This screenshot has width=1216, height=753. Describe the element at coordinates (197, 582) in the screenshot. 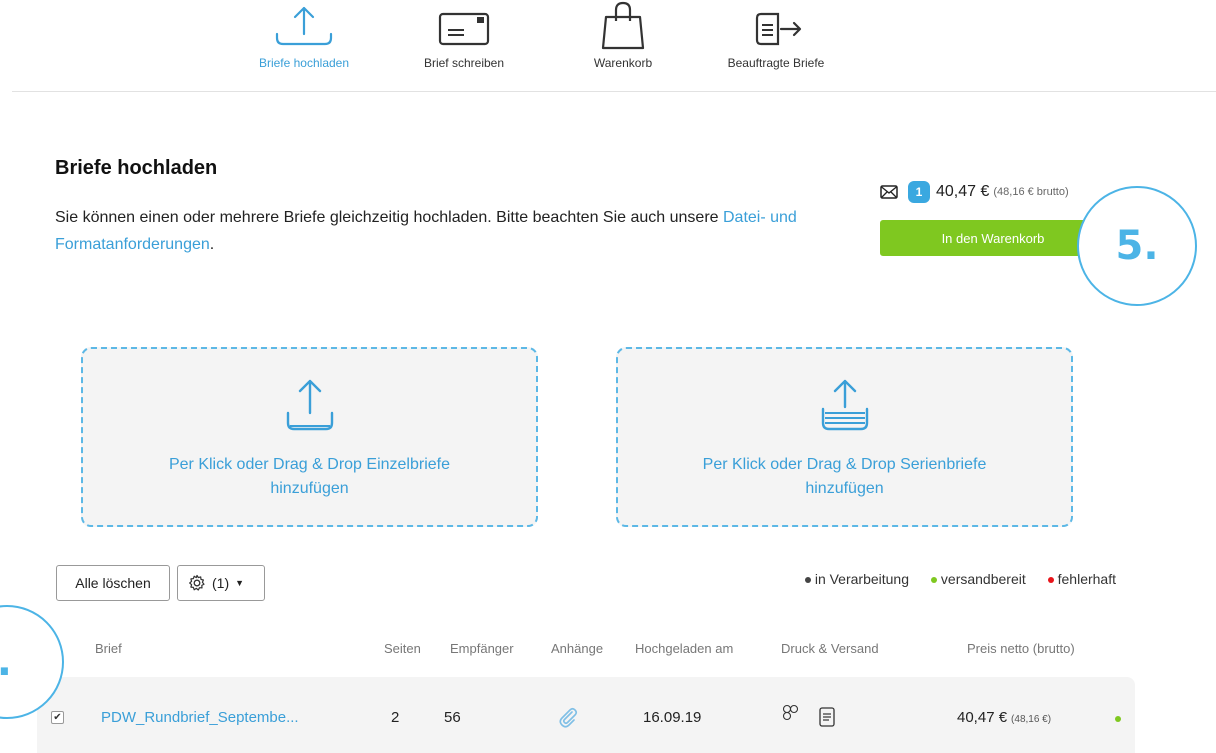

I see `gear-icon` at that location.